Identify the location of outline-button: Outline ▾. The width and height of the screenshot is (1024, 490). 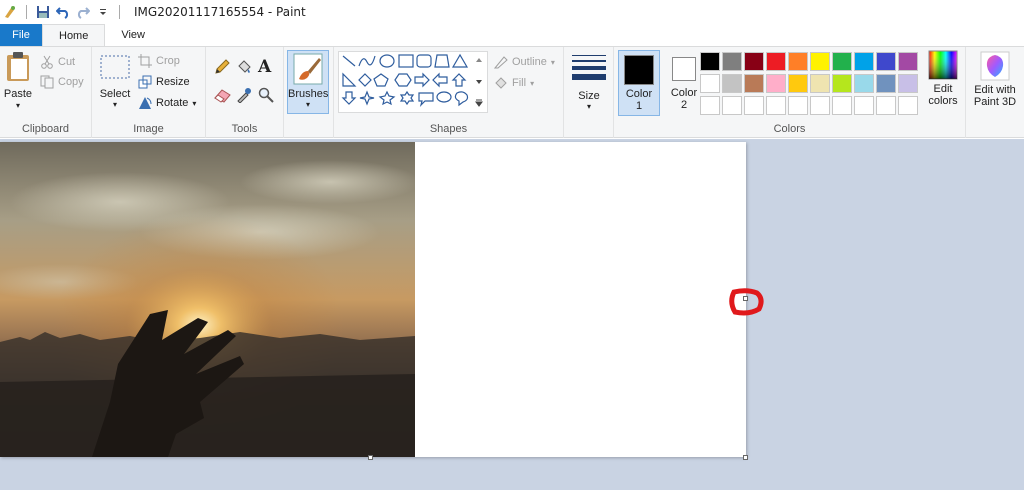
(524, 62).